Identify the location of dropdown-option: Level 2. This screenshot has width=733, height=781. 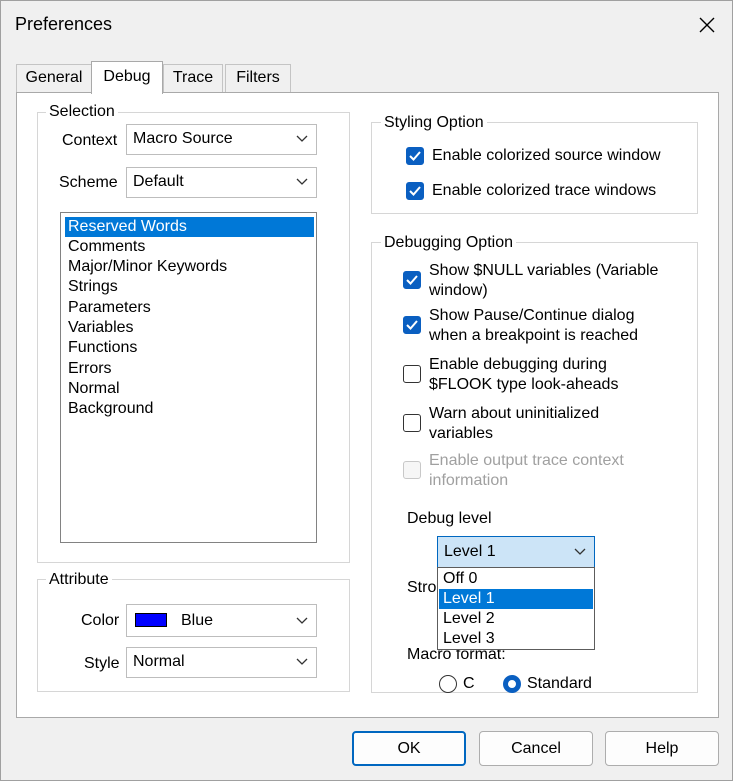
(516, 619).